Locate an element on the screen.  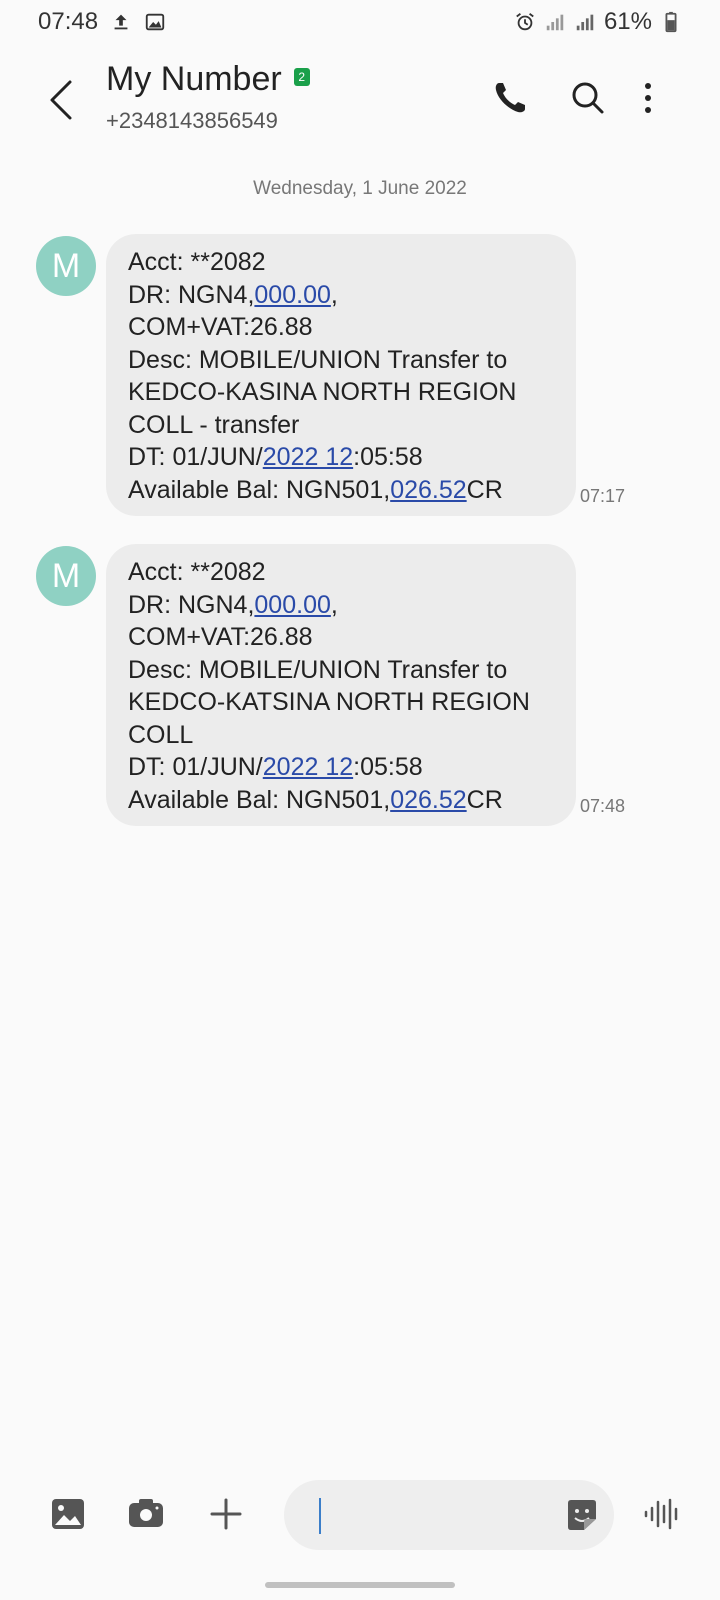
sticker-button is located at coordinates (582, 1515).